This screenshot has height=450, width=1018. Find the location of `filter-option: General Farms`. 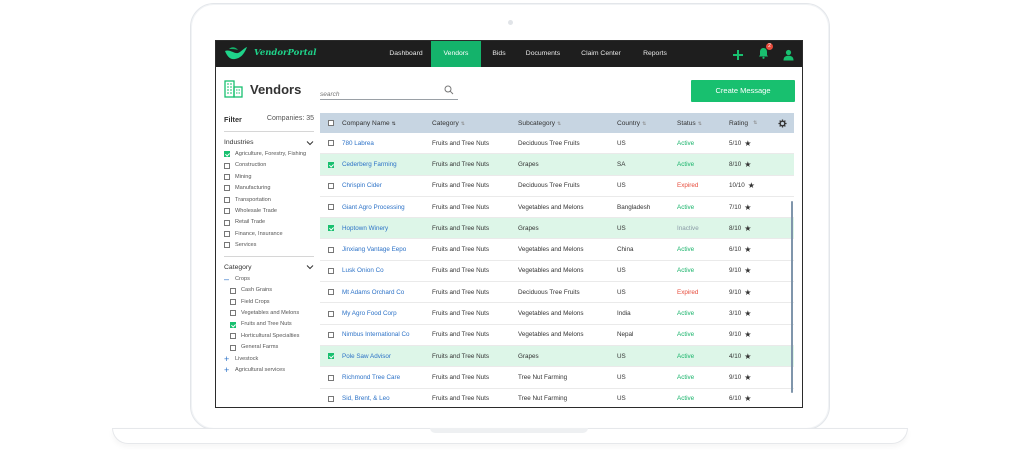

filter-option: General Farms is located at coordinates (272, 347).